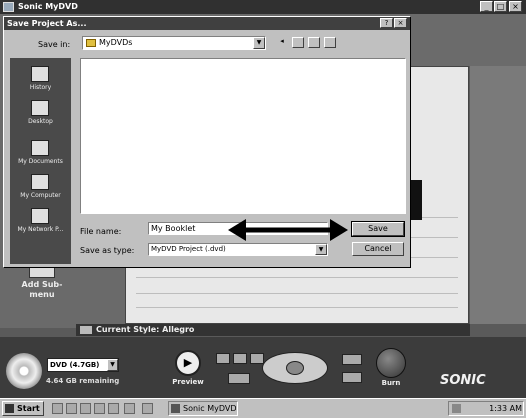 The width and height of the screenshot is (526, 418). Describe the element at coordinates (107, 250) in the screenshot. I see `save-as-type-label: Save as type:` at that location.